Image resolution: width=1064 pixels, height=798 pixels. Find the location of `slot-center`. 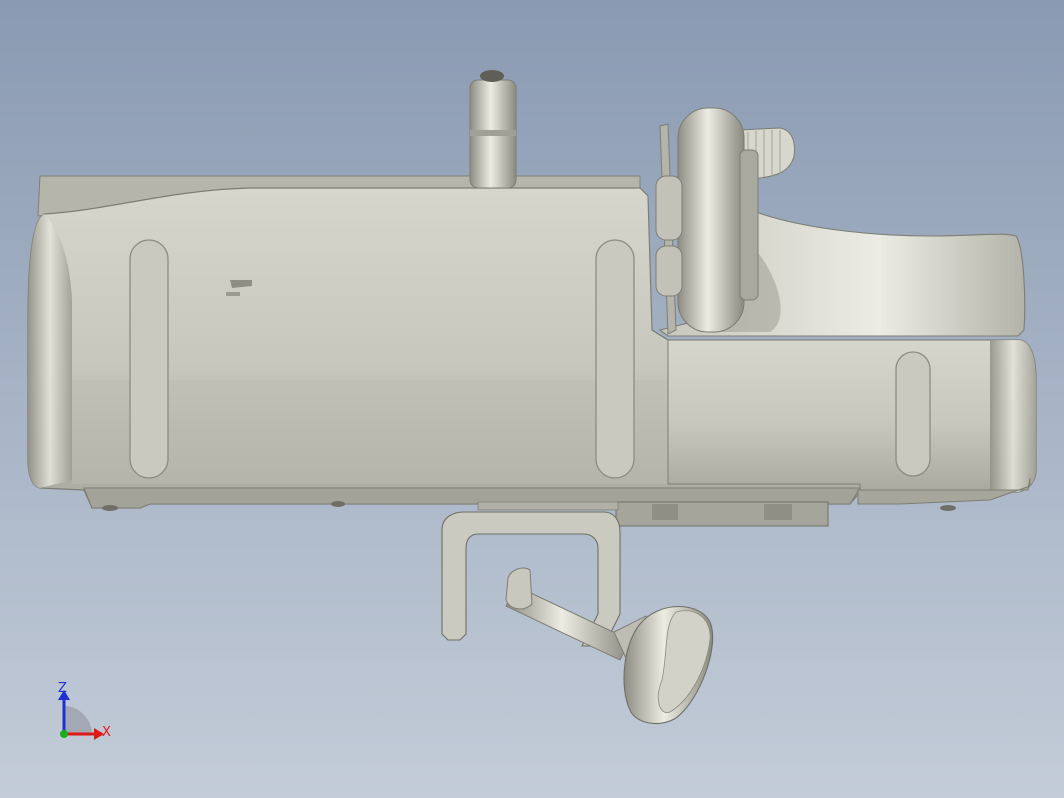

slot-center is located at coordinates (615, 359).